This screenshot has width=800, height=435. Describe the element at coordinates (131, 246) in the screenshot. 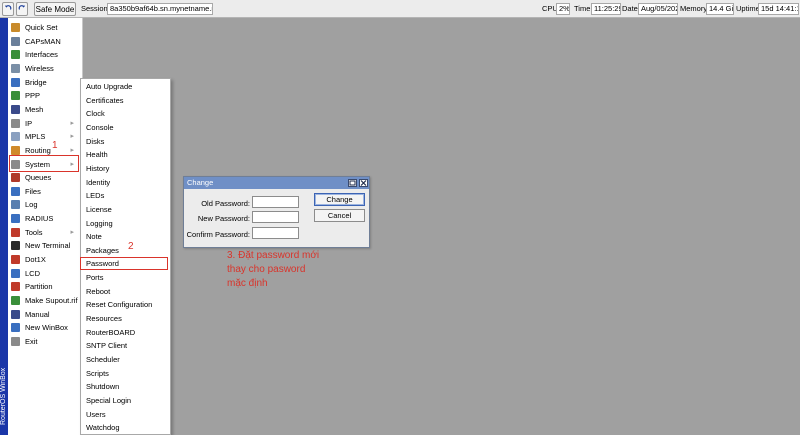

I see `step-2-label: 2` at that location.